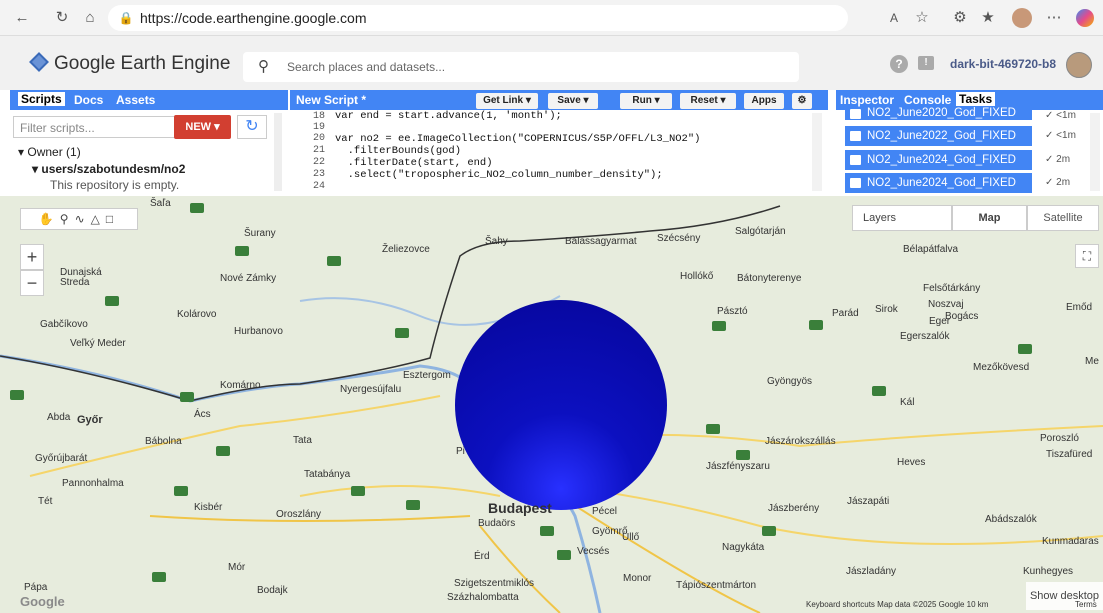  I want to click on project-selector: dark-bit-469720-b8, so click(1003, 64).